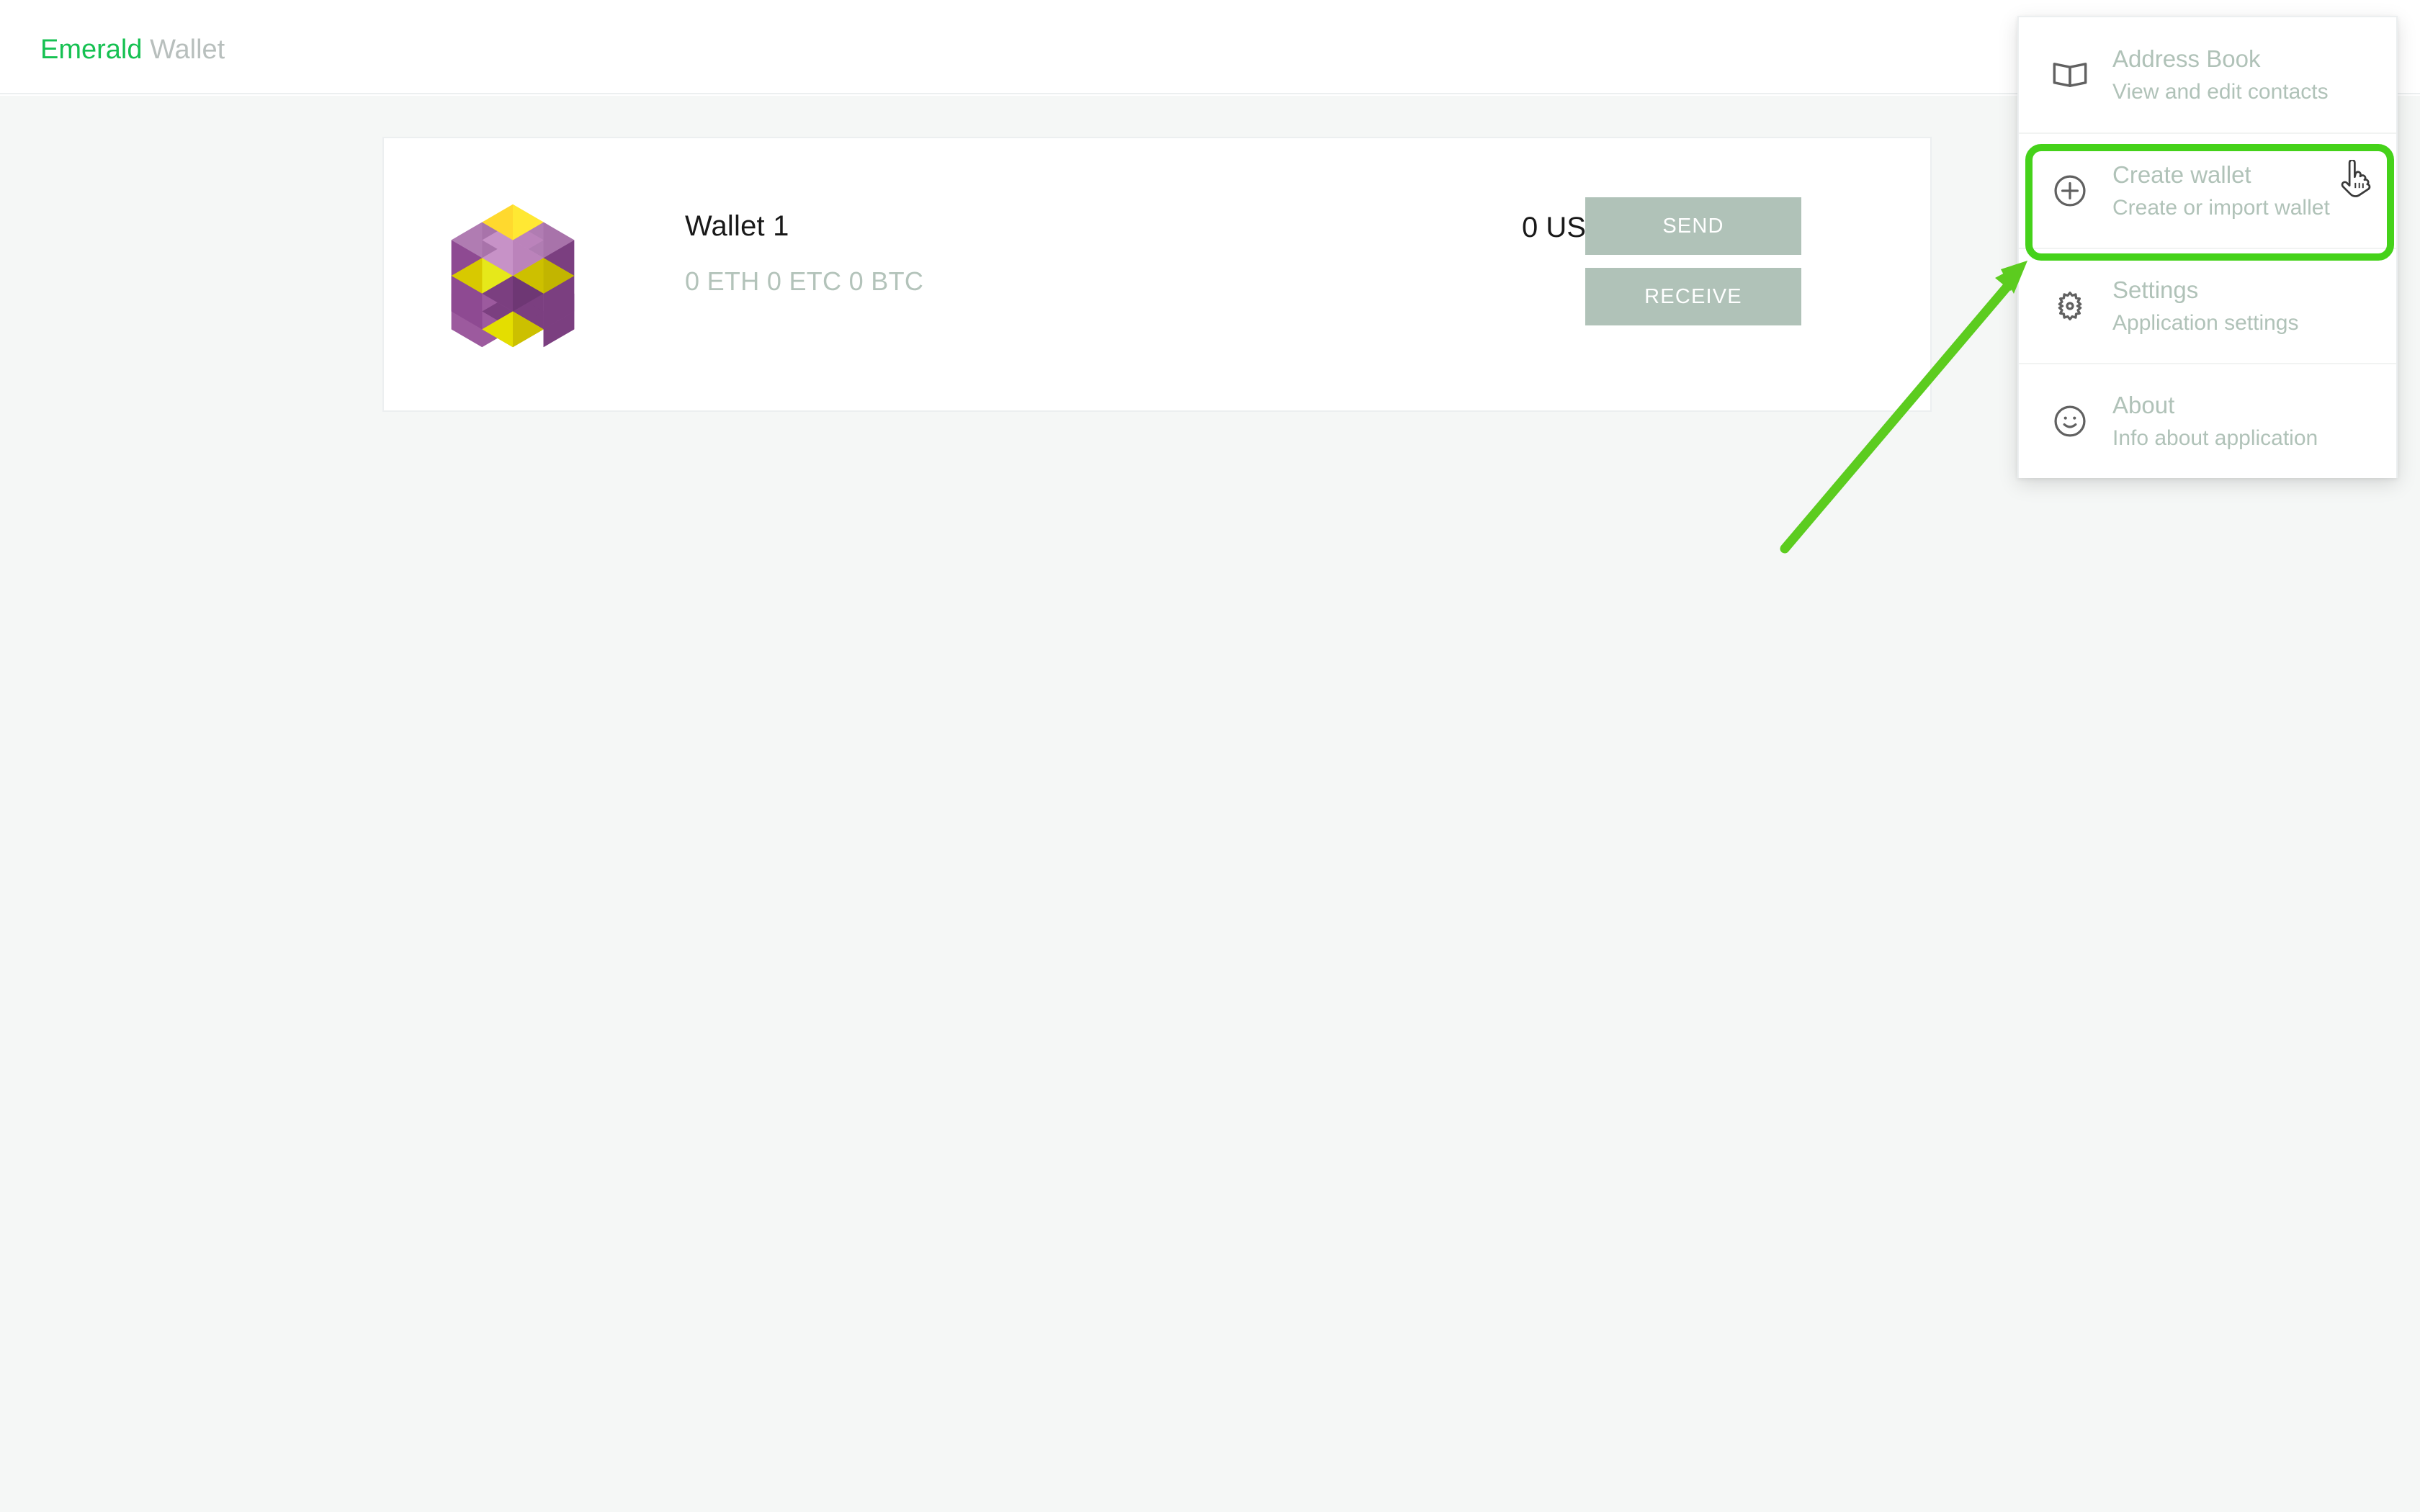 The image size is (2420, 1512). Describe the element at coordinates (2070, 190) in the screenshot. I see `plus-circle-icon` at that location.